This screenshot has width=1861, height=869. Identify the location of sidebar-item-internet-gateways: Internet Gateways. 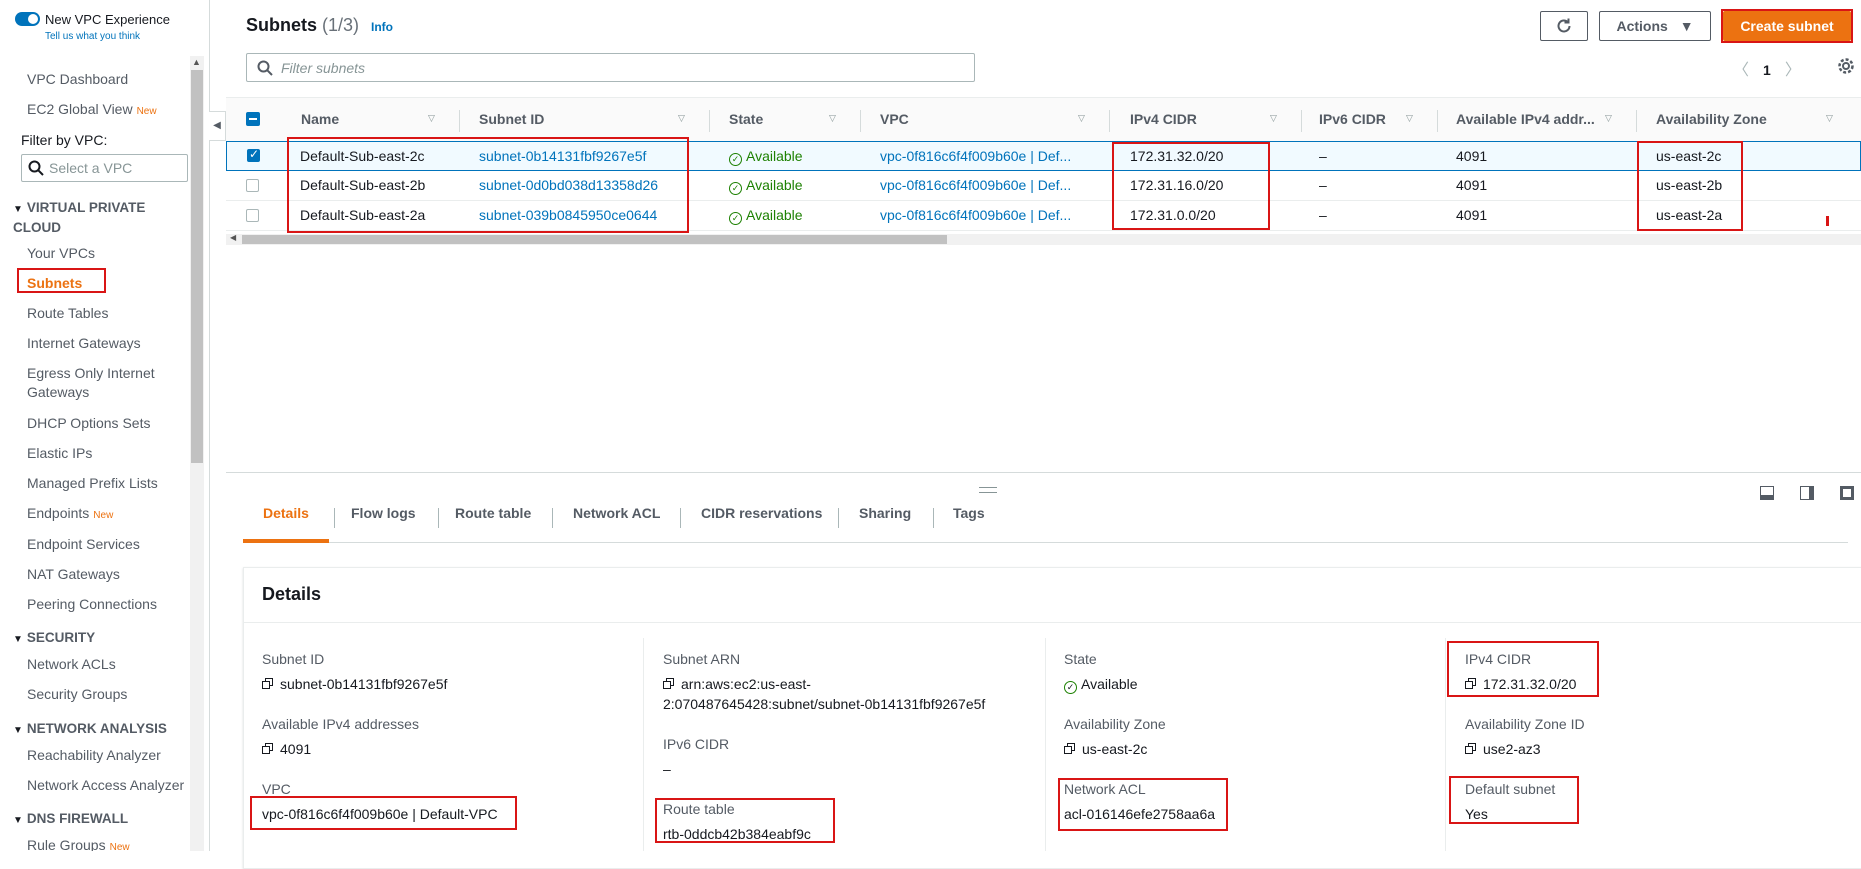
(84, 343).